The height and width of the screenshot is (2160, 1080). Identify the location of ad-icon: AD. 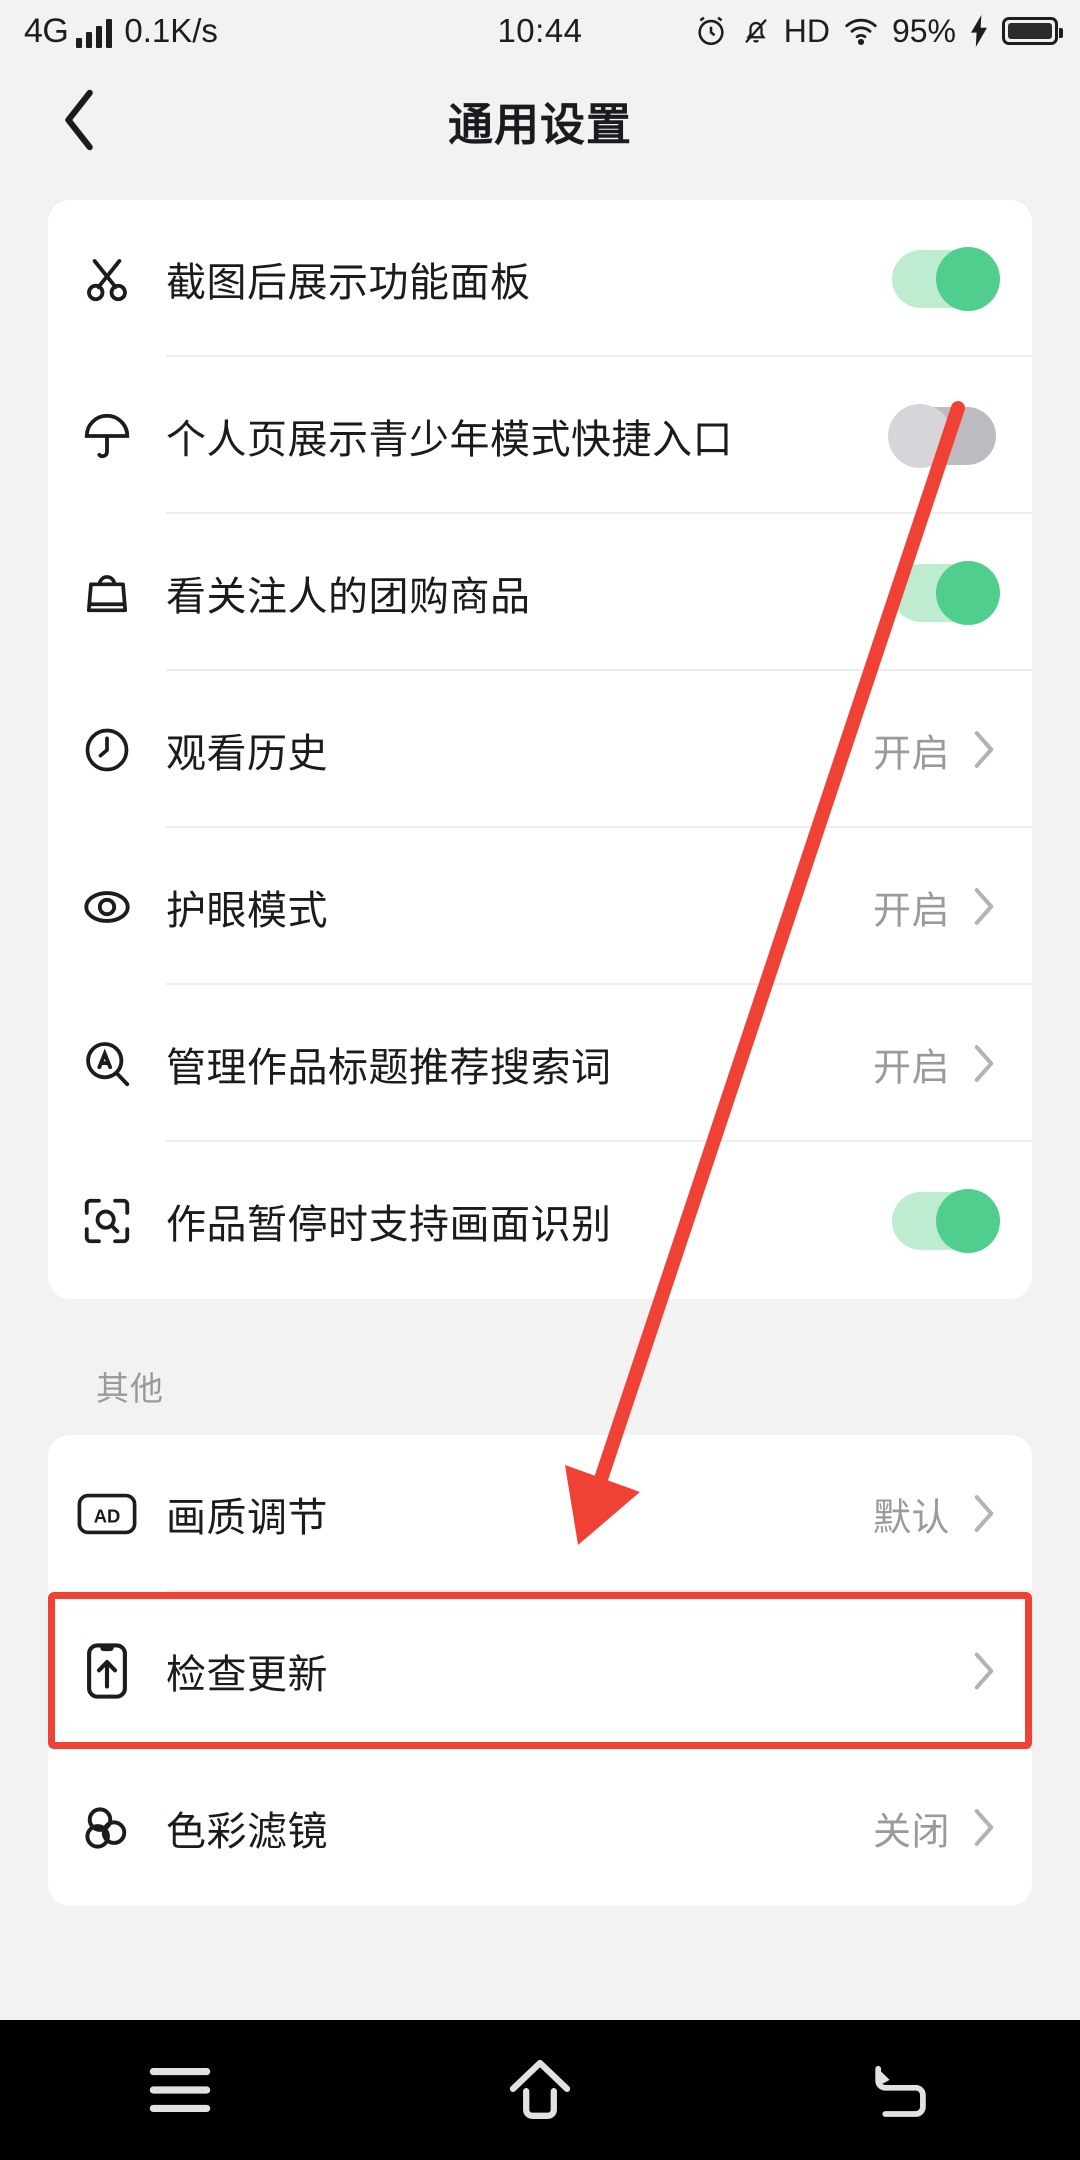
(107, 1514).